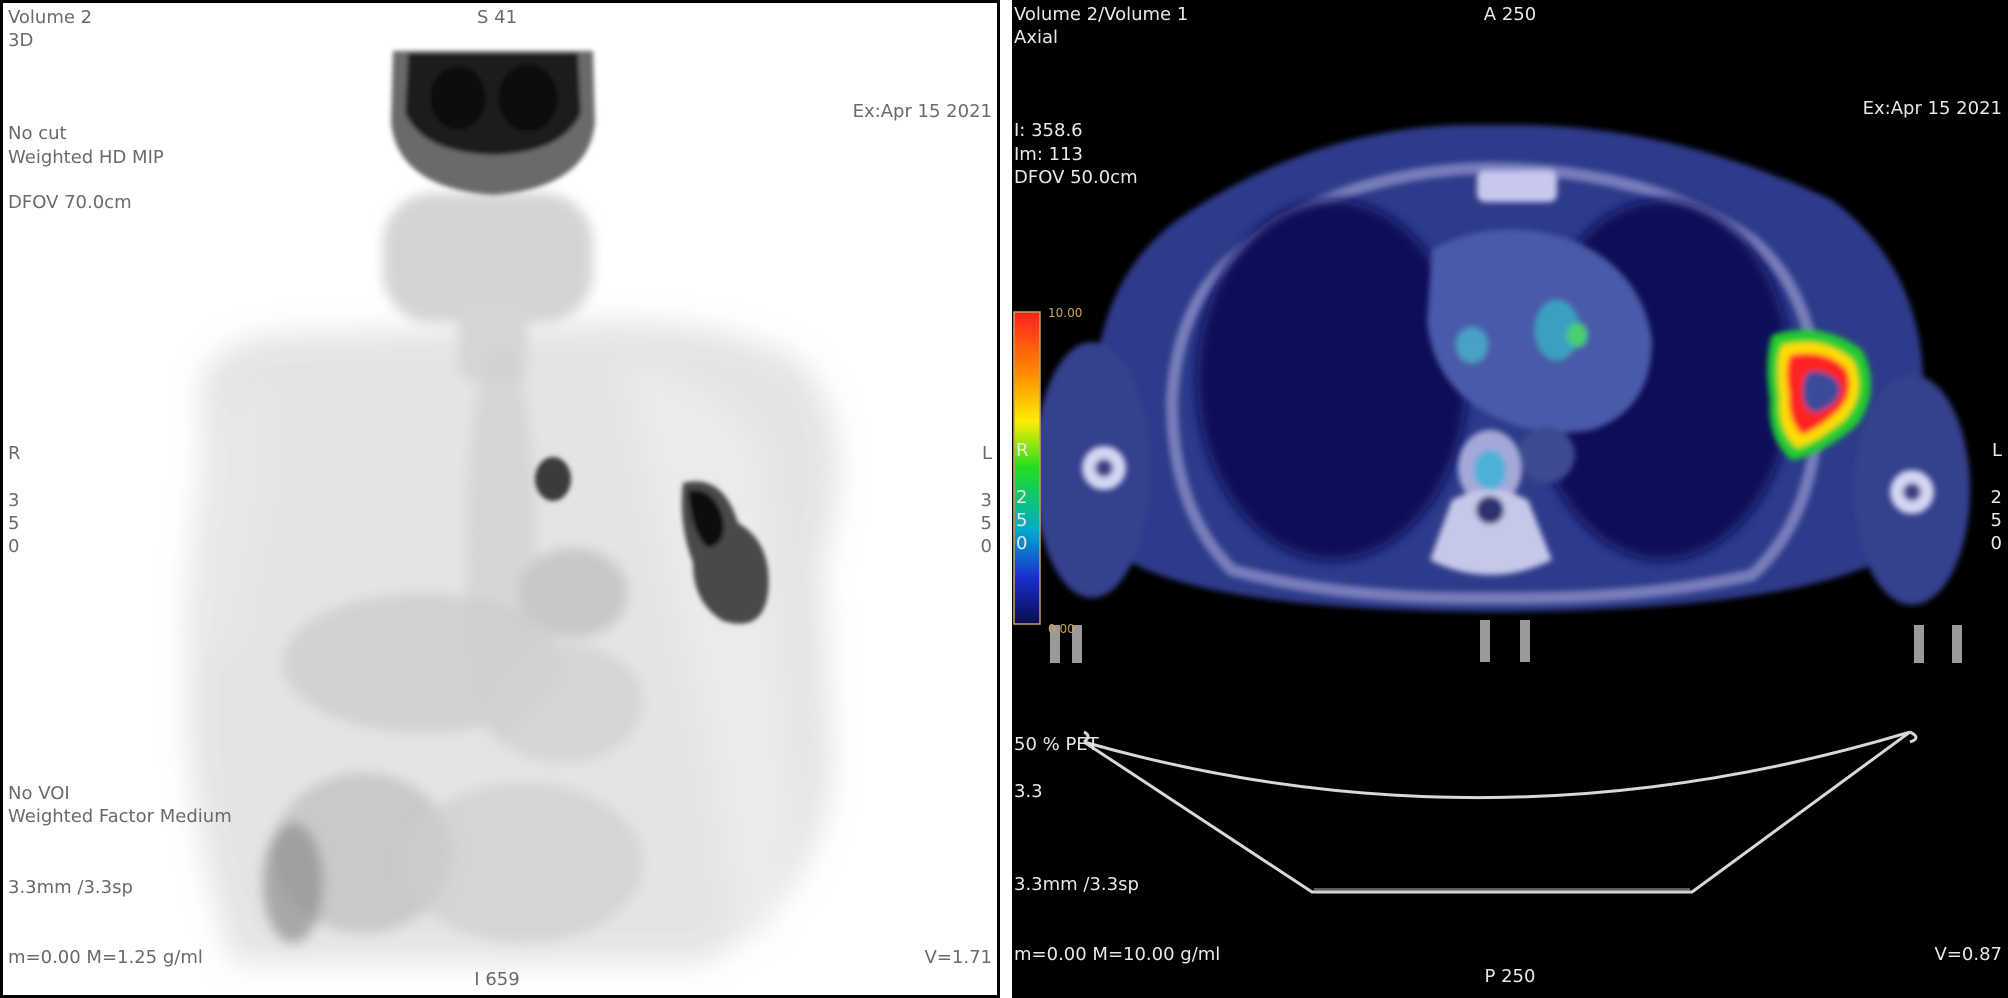  Describe the element at coordinates (1036, 37) in the screenshot. I see `view-mode-label: Axial` at that location.